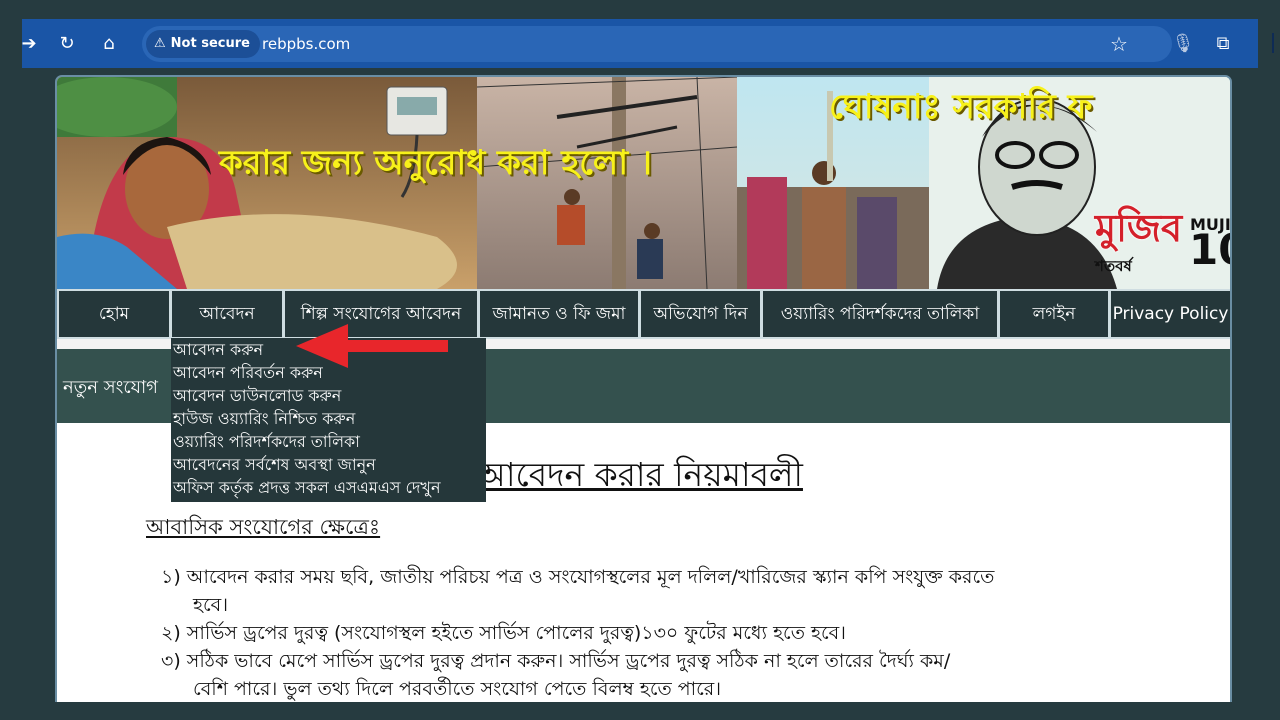 The width and height of the screenshot is (1280, 720). What do you see at coordinates (436, 163) in the screenshot?
I see `announcement-marquee-bottom: করার জন্য অনুরোধ করা হলো ।` at bounding box center [436, 163].